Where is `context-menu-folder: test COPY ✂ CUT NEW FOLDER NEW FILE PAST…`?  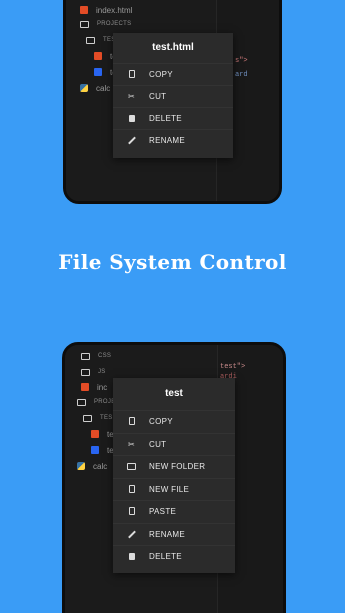 context-menu-folder: test COPY ✂ CUT NEW FOLDER NEW FILE PAST… is located at coordinates (174, 475).